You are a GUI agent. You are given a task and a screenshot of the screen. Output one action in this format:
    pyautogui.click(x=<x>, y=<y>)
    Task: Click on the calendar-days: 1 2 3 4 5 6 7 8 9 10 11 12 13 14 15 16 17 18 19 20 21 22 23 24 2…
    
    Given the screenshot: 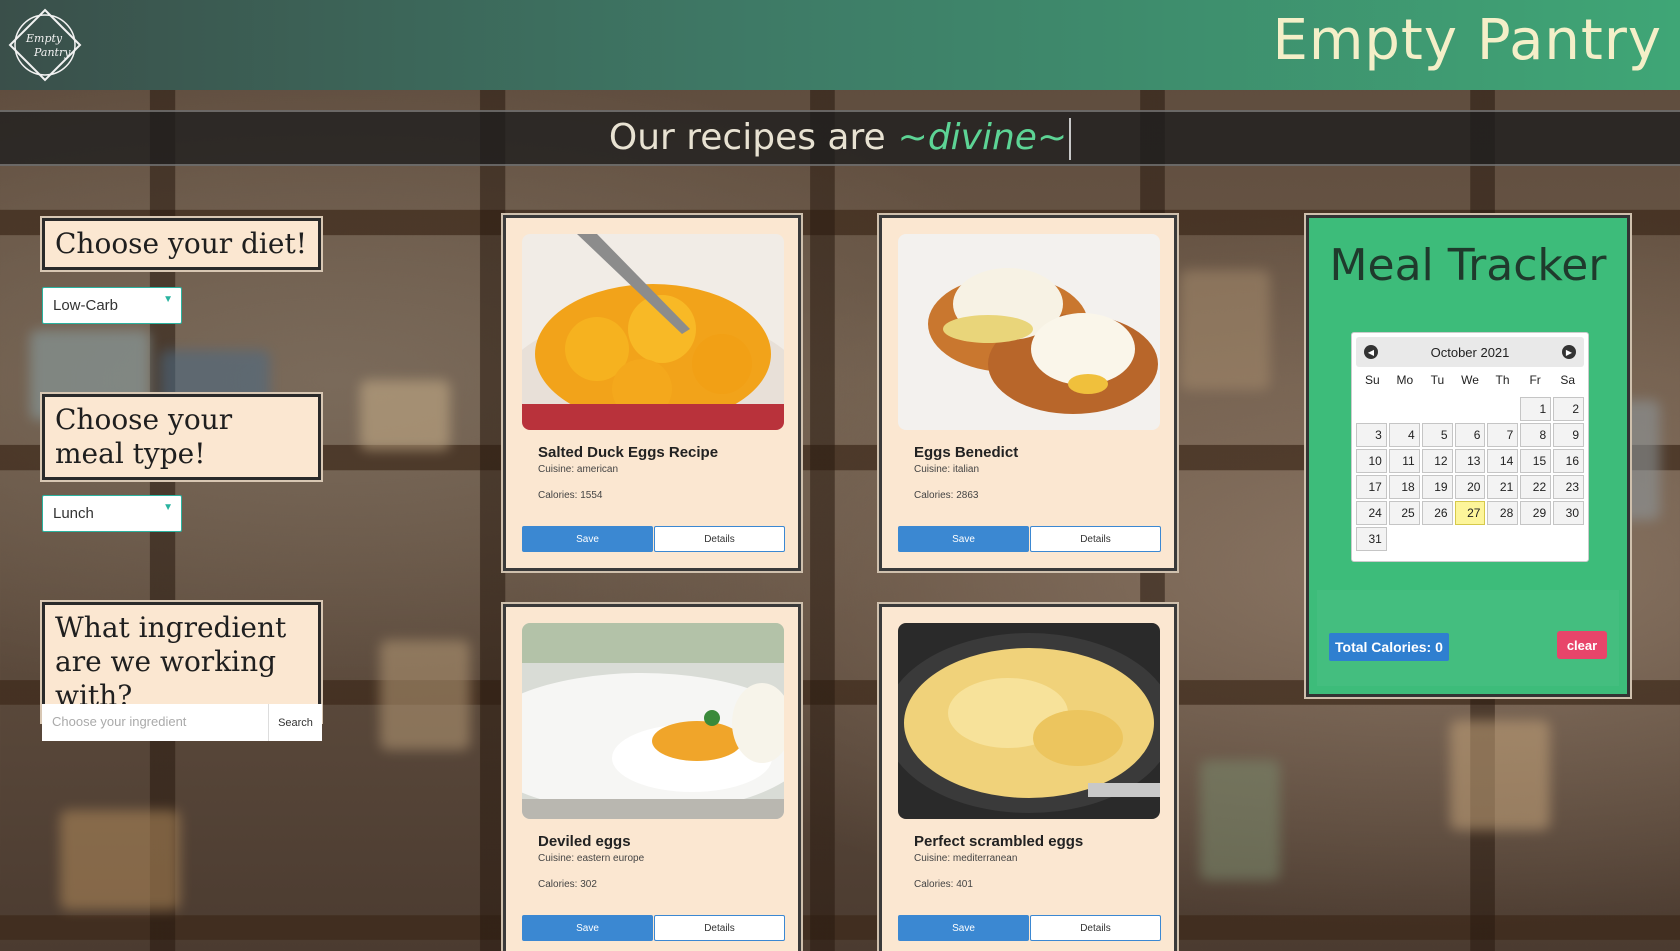 What is the action you would take?
    pyautogui.click(x=1470, y=474)
    